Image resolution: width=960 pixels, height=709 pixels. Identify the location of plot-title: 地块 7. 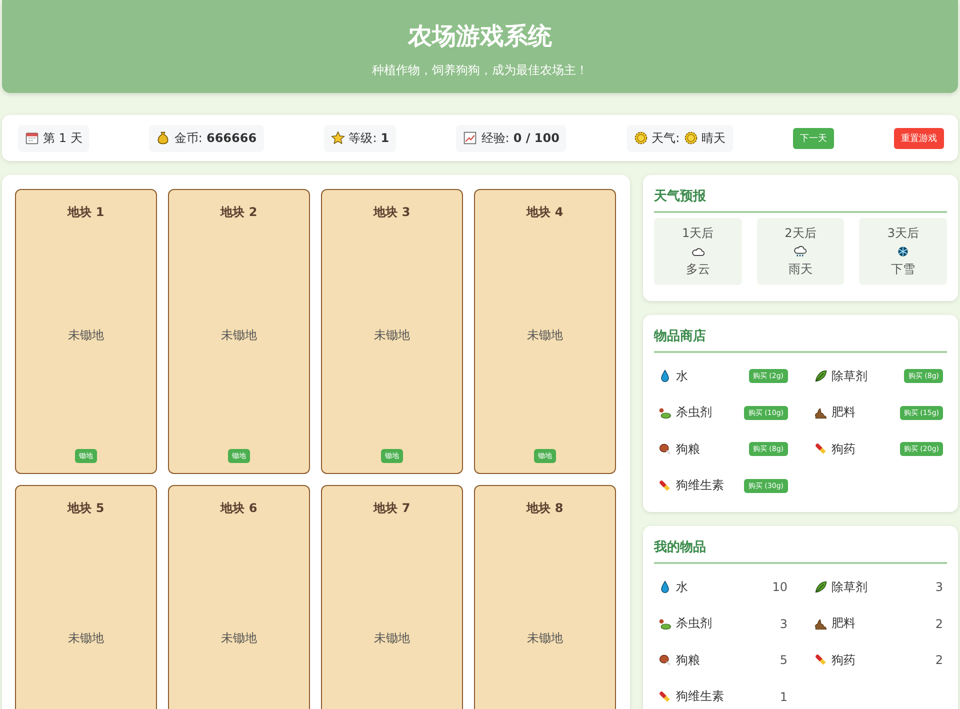
(392, 508).